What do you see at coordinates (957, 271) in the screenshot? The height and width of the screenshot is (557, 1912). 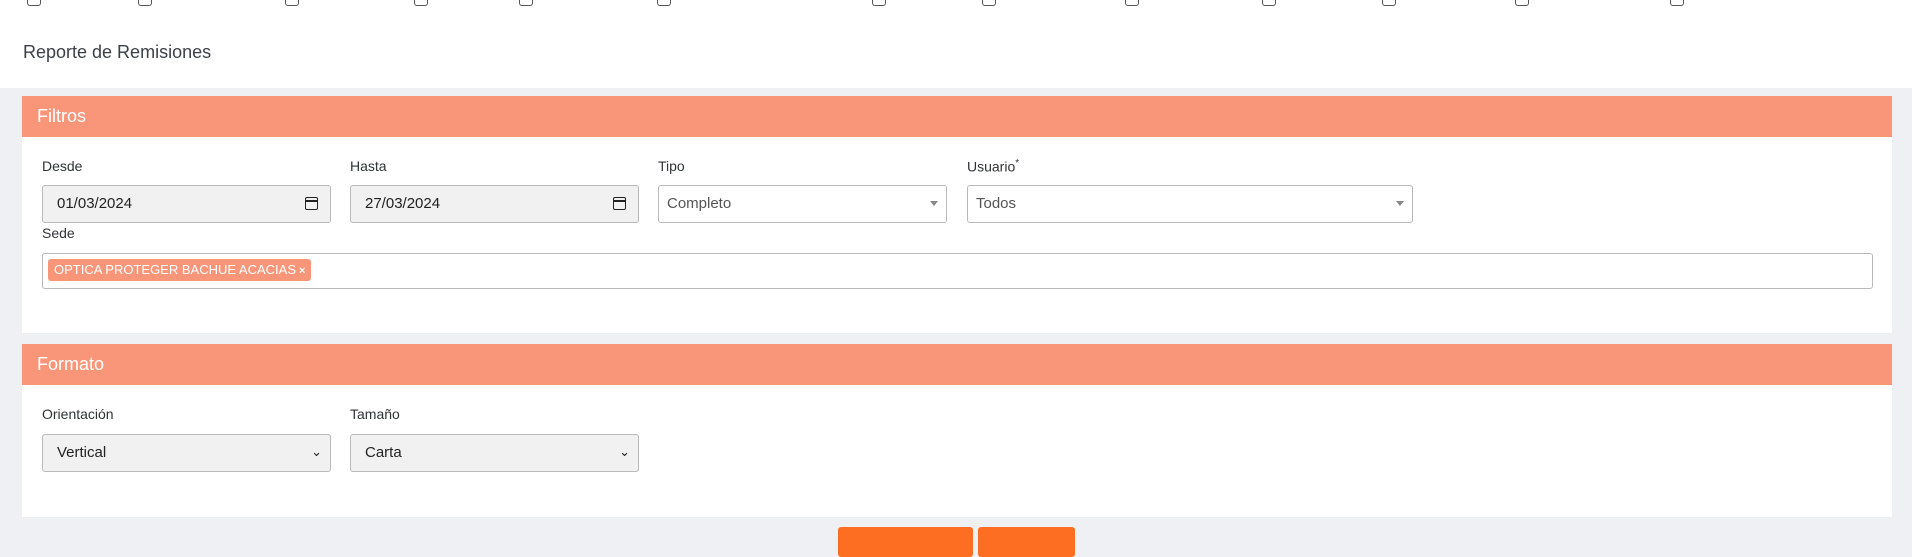 I see `sede-multiselect: OPTICA PROTEGER BACHUE ACACIAS ×` at bounding box center [957, 271].